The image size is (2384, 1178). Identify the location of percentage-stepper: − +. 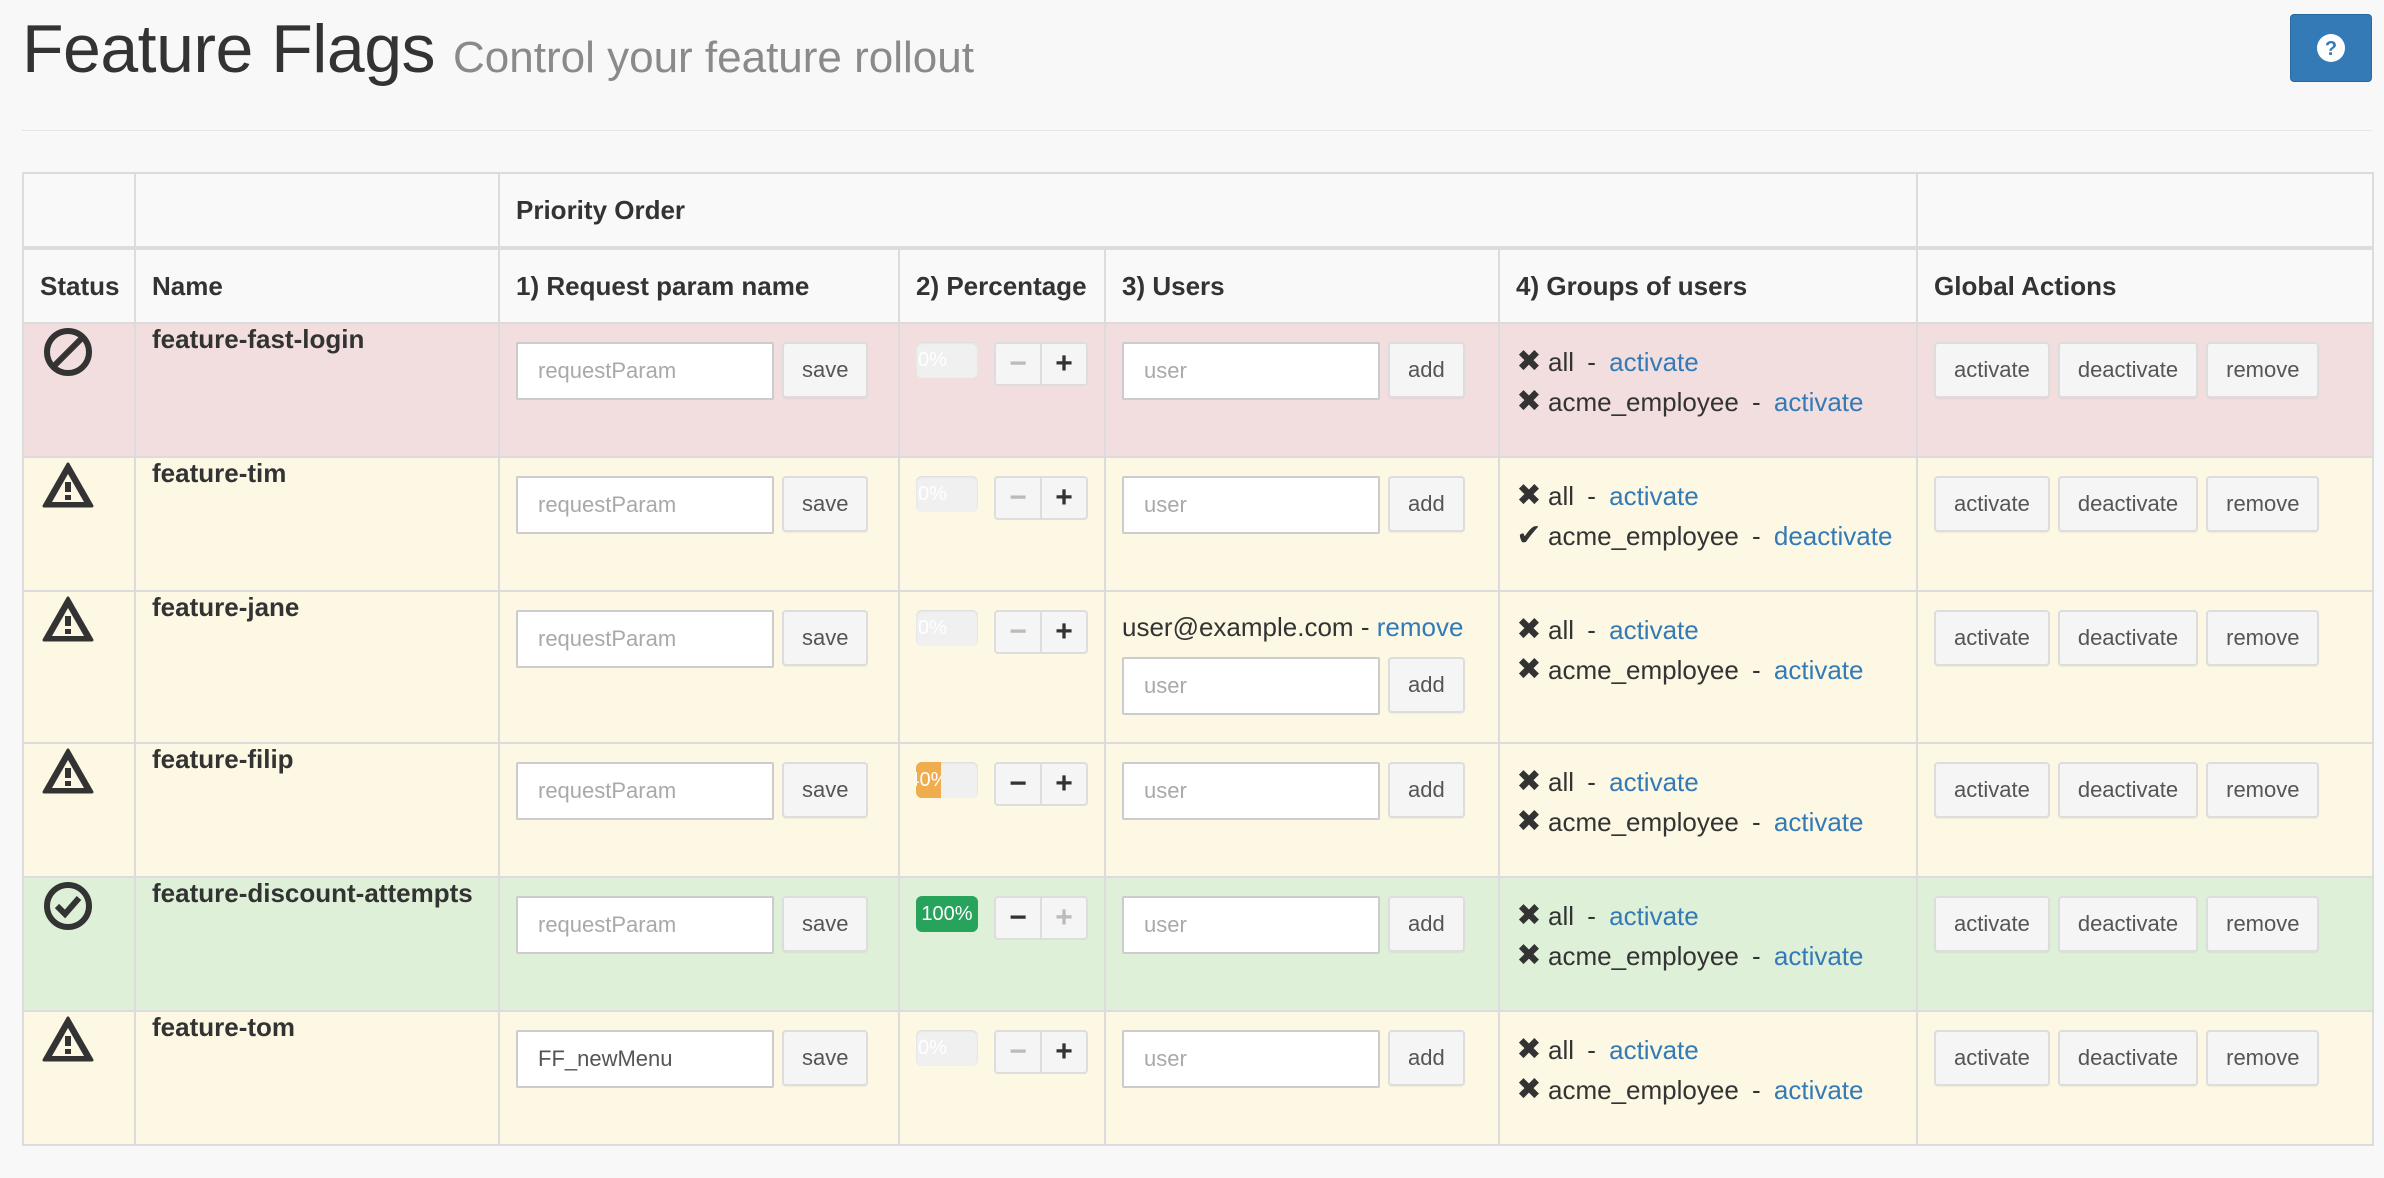
(1041, 632).